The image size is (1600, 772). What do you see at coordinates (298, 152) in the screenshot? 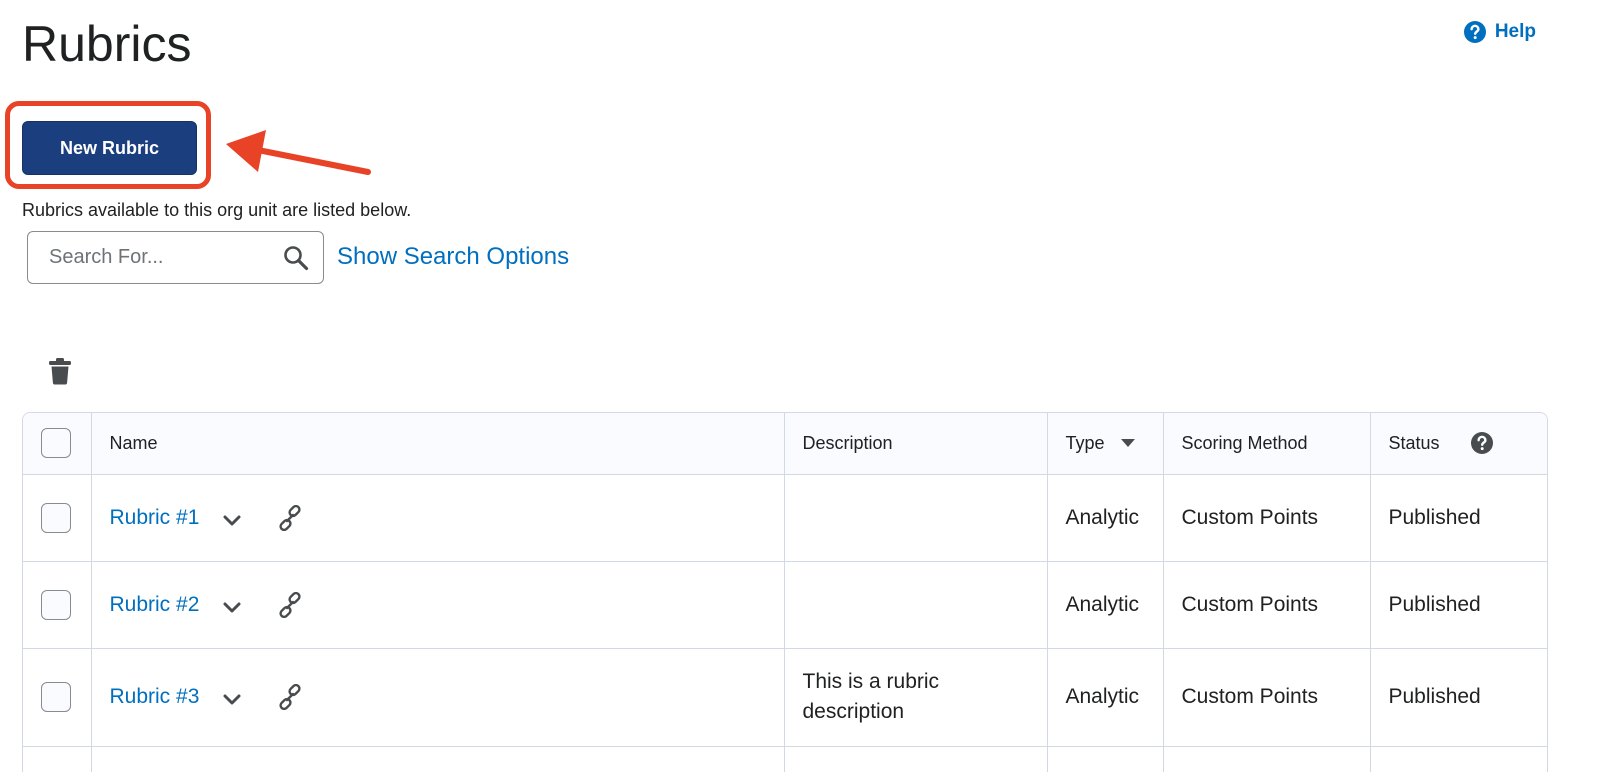
I see `annotation-arrow-icon` at bounding box center [298, 152].